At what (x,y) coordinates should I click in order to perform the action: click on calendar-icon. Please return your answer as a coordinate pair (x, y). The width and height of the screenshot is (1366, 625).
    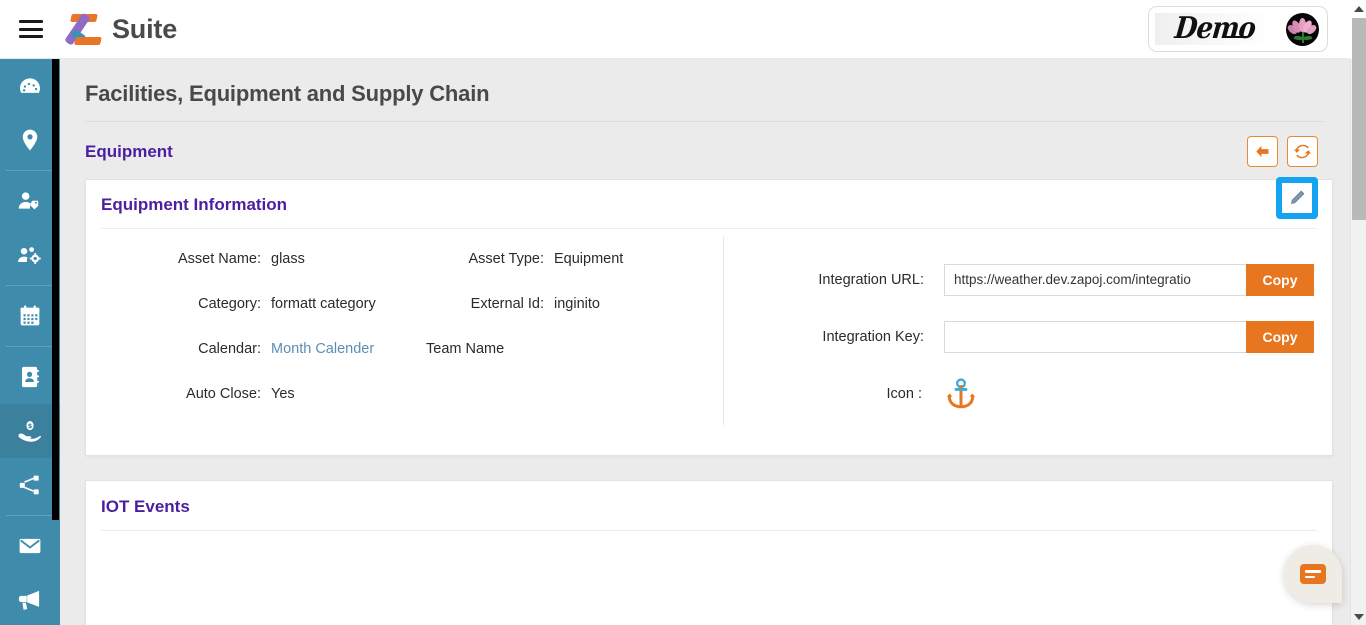
    Looking at the image, I should click on (30, 315).